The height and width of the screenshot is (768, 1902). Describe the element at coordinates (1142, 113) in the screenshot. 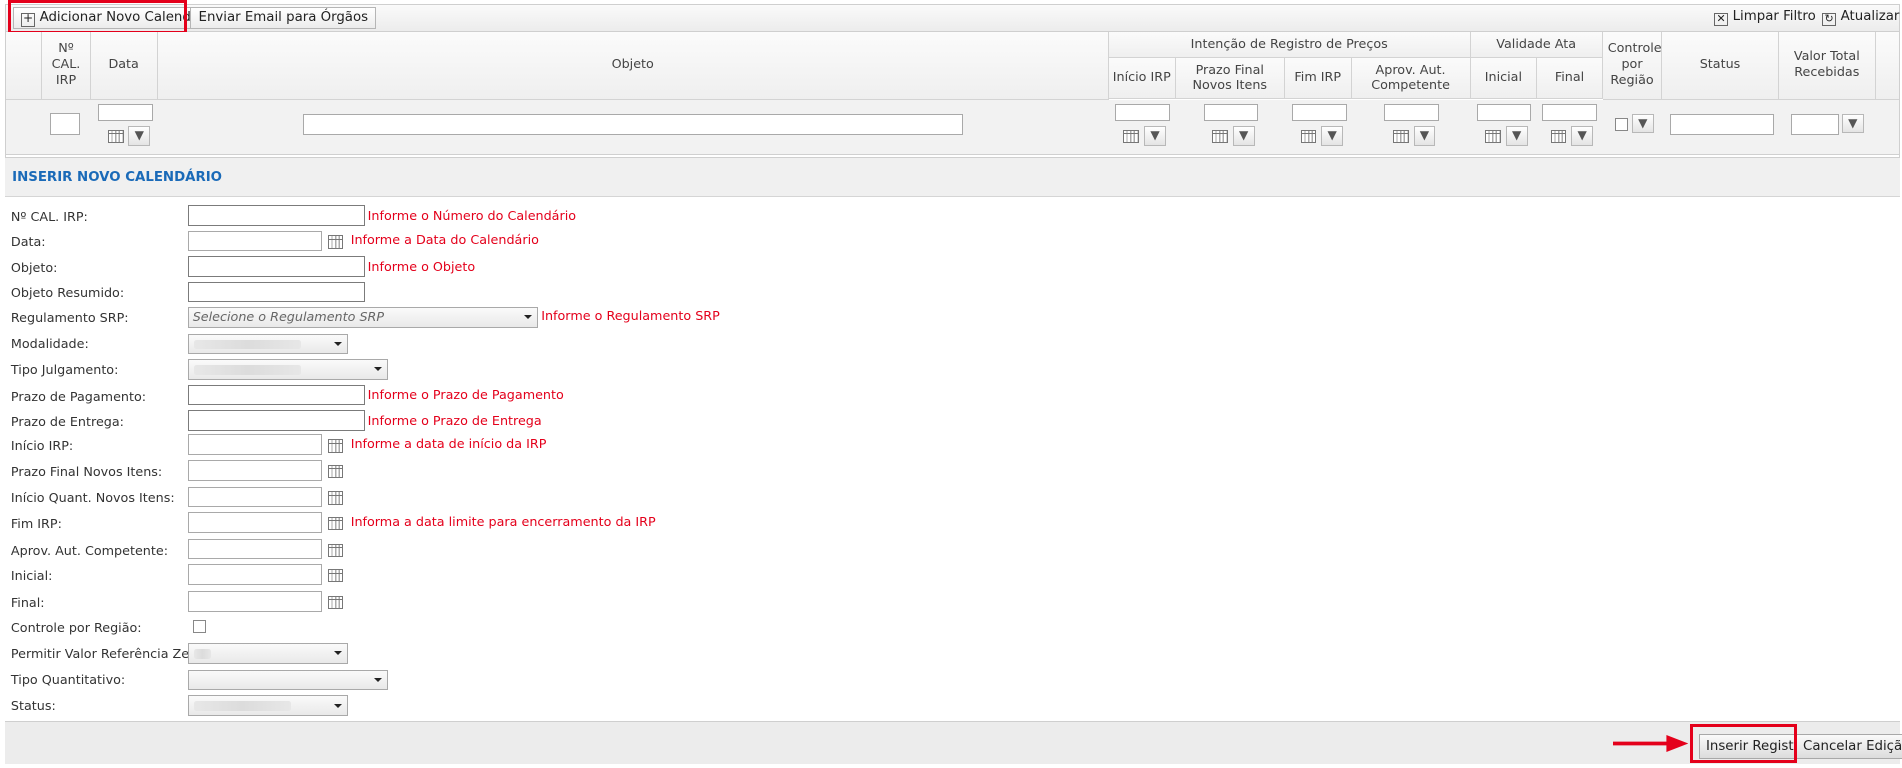

I see `filter-inicio-irp-input` at that location.